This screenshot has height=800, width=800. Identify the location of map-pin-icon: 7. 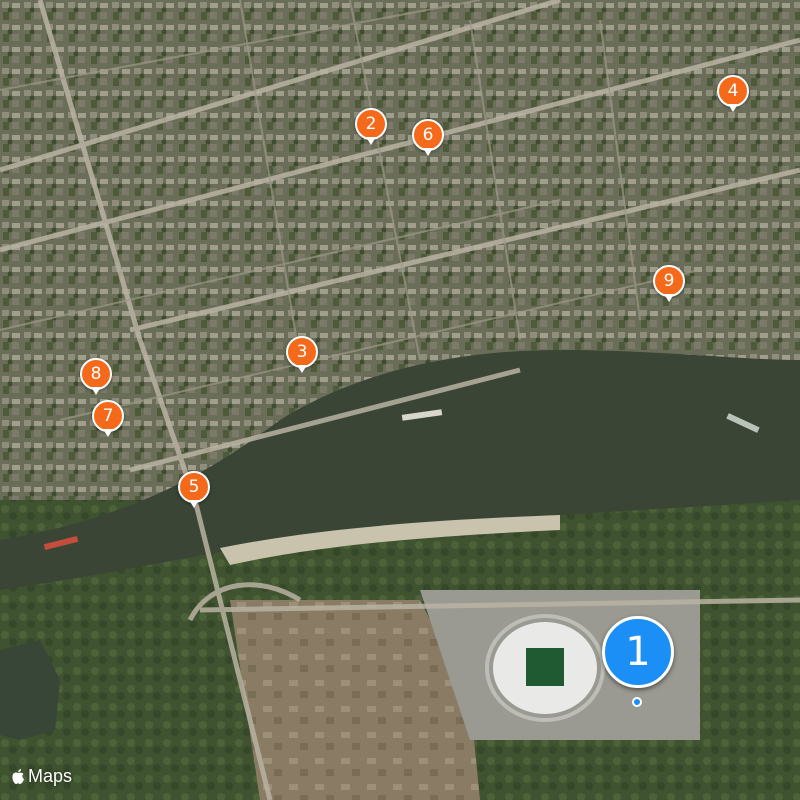
(108, 416).